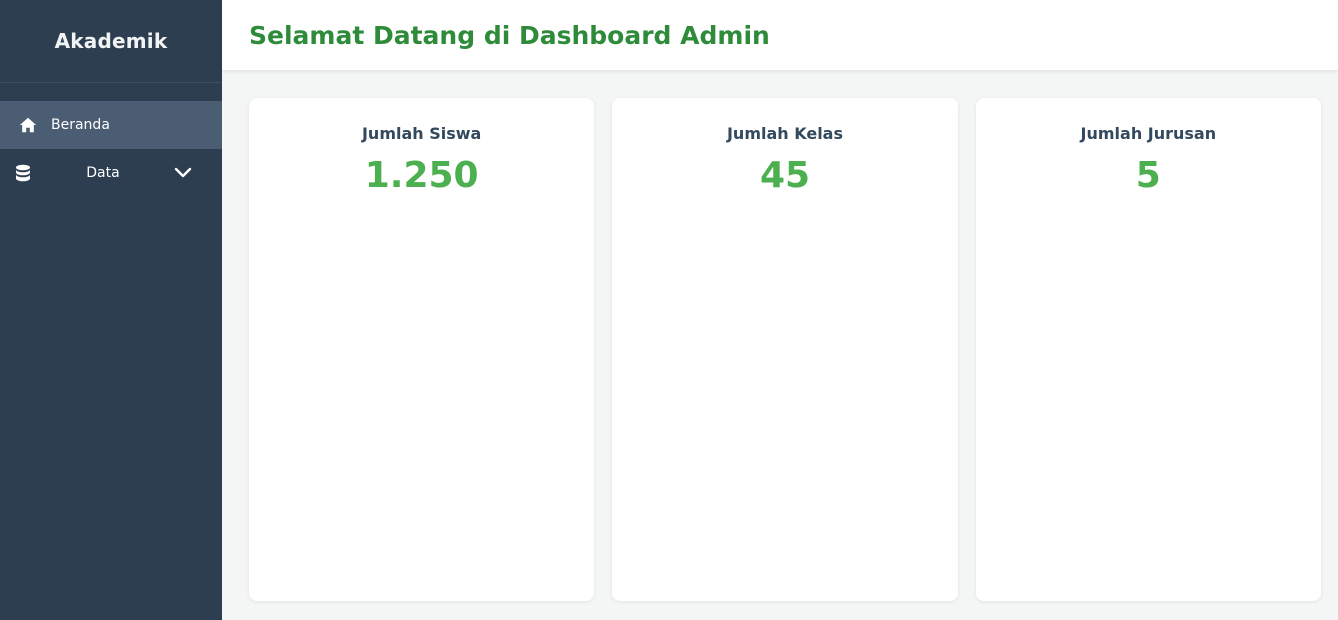  I want to click on card-value: 45, so click(785, 175).